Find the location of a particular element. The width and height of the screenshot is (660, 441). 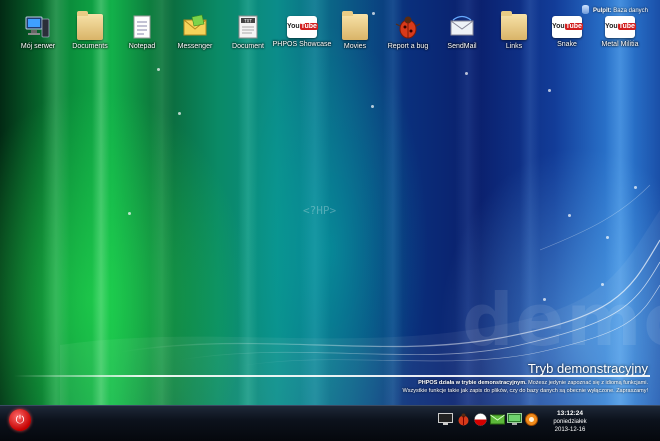

network-icon is located at coordinates (514, 419).